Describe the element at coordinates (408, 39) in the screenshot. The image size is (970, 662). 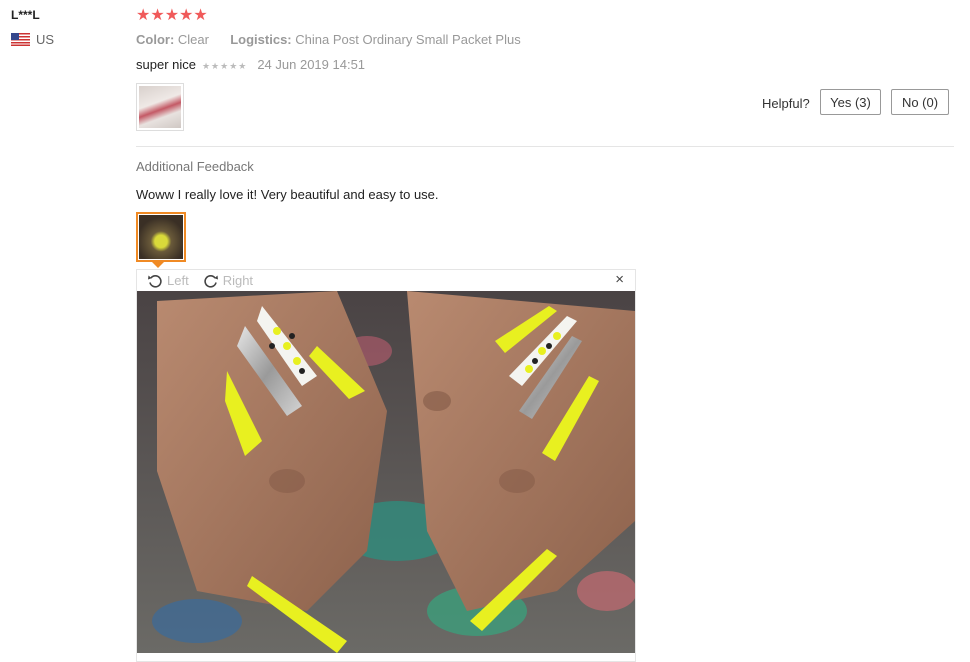
I see `logistics-value: China Post Ordinary Small Packet Plus` at that location.